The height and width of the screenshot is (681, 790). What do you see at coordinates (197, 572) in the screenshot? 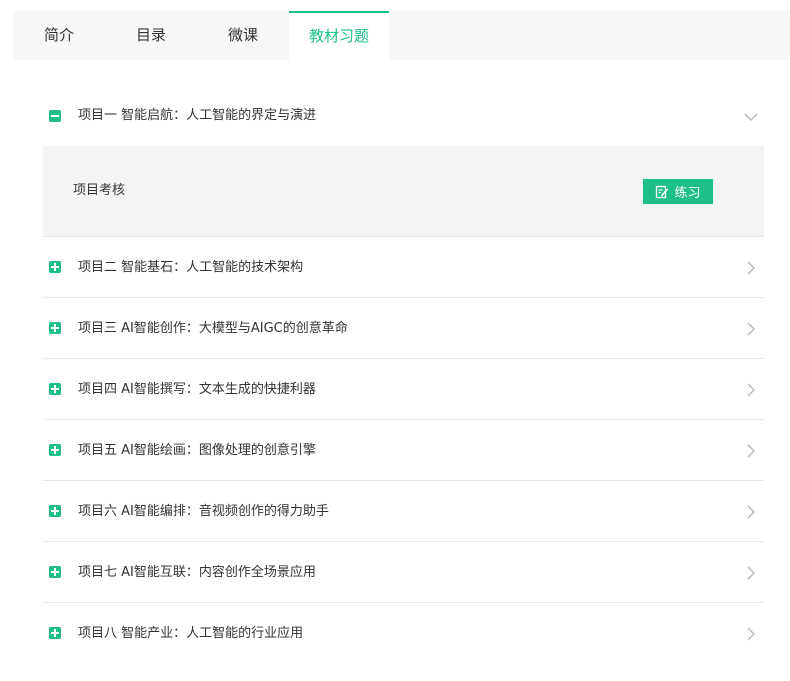
I see `project-title: 项目七 AI智能互联：内容创作全场景应用` at bounding box center [197, 572].